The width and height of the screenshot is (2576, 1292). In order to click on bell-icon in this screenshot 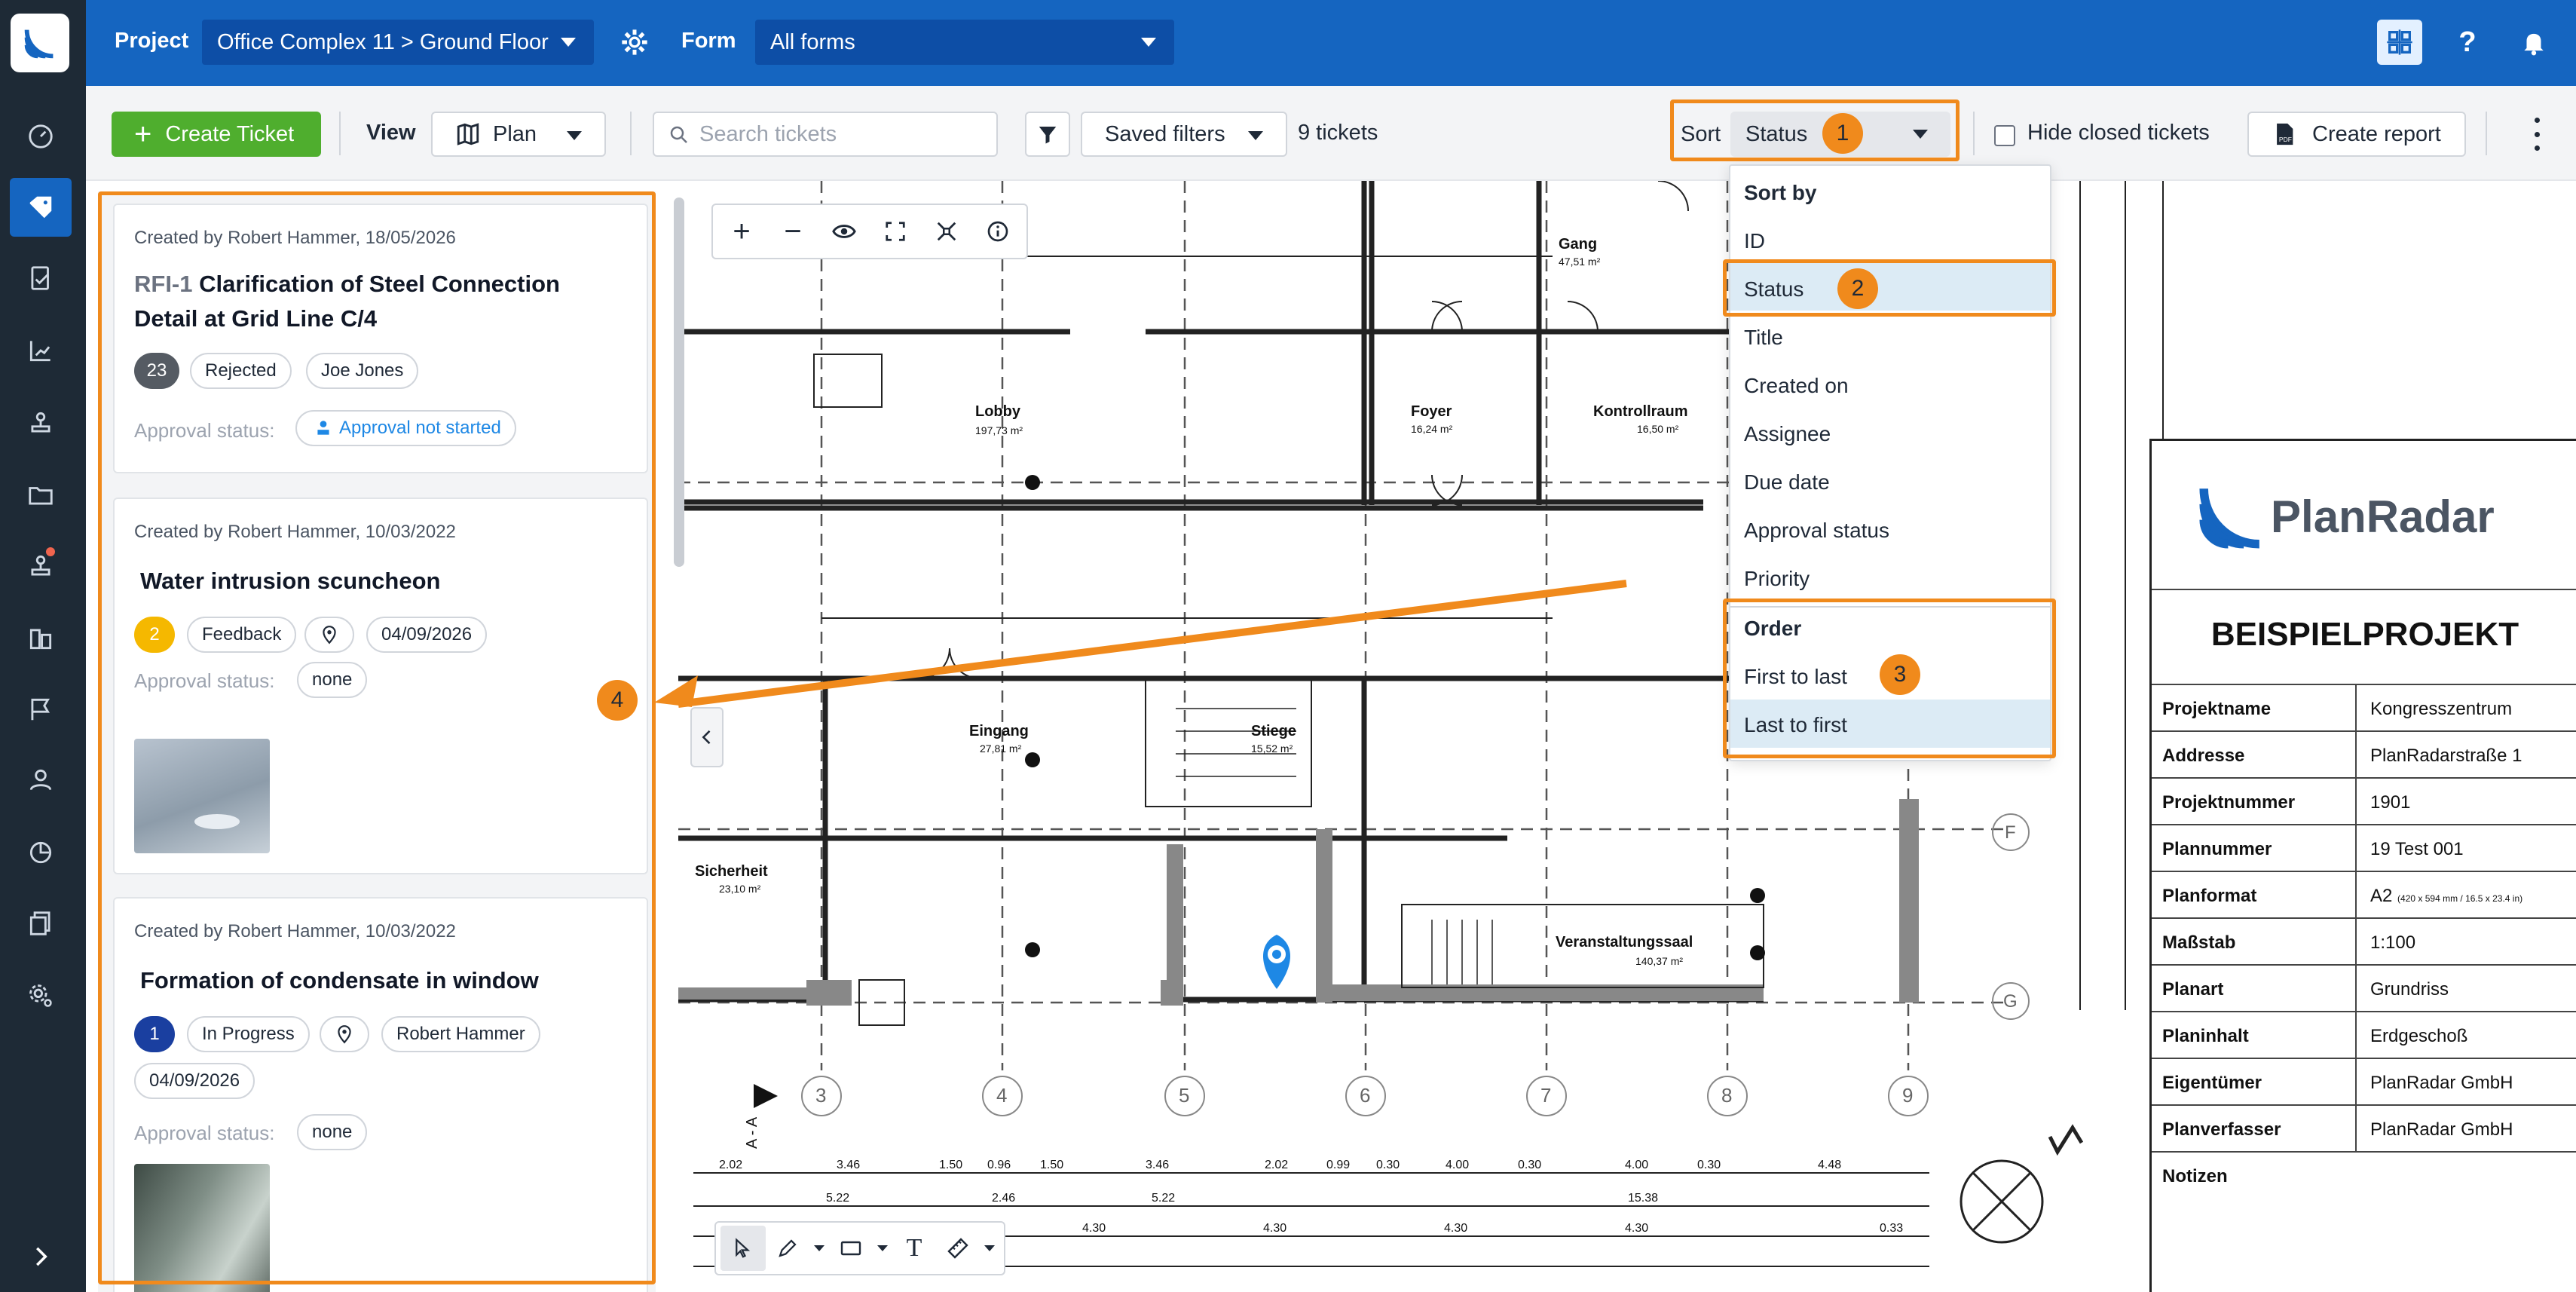, I will do `click(2533, 42)`.